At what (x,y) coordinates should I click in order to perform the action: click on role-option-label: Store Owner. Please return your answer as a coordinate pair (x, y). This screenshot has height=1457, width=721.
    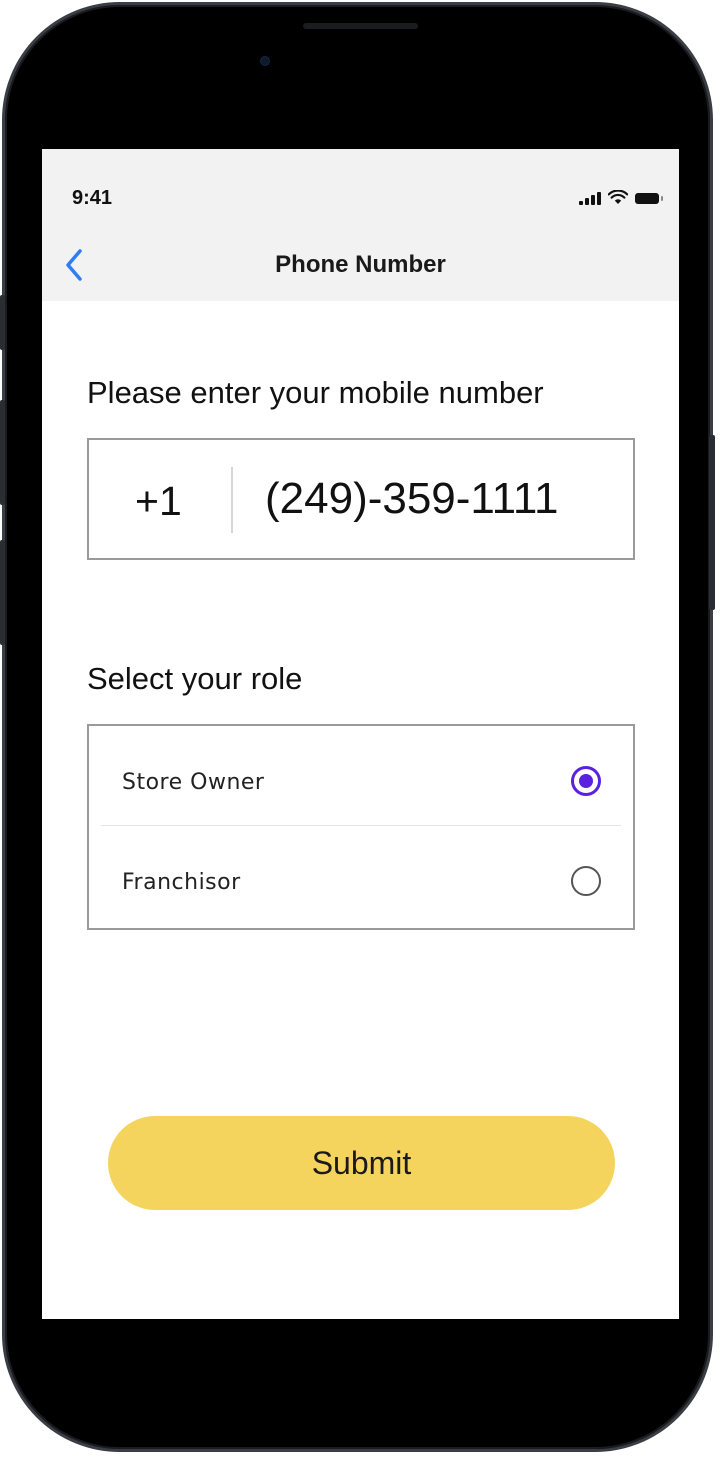
    Looking at the image, I should click on (193, 782).